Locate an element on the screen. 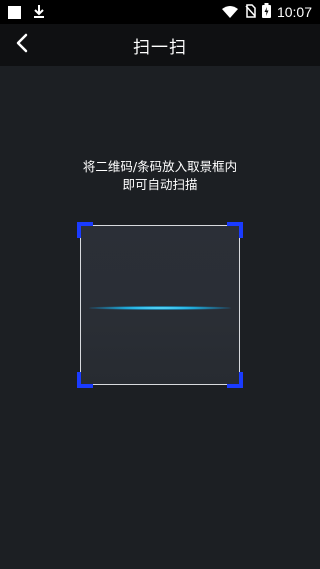 Image resolution: width=320 pixels, height=569 pixels. viewfinder-corner-top-right is located at coordinates (235, 230).